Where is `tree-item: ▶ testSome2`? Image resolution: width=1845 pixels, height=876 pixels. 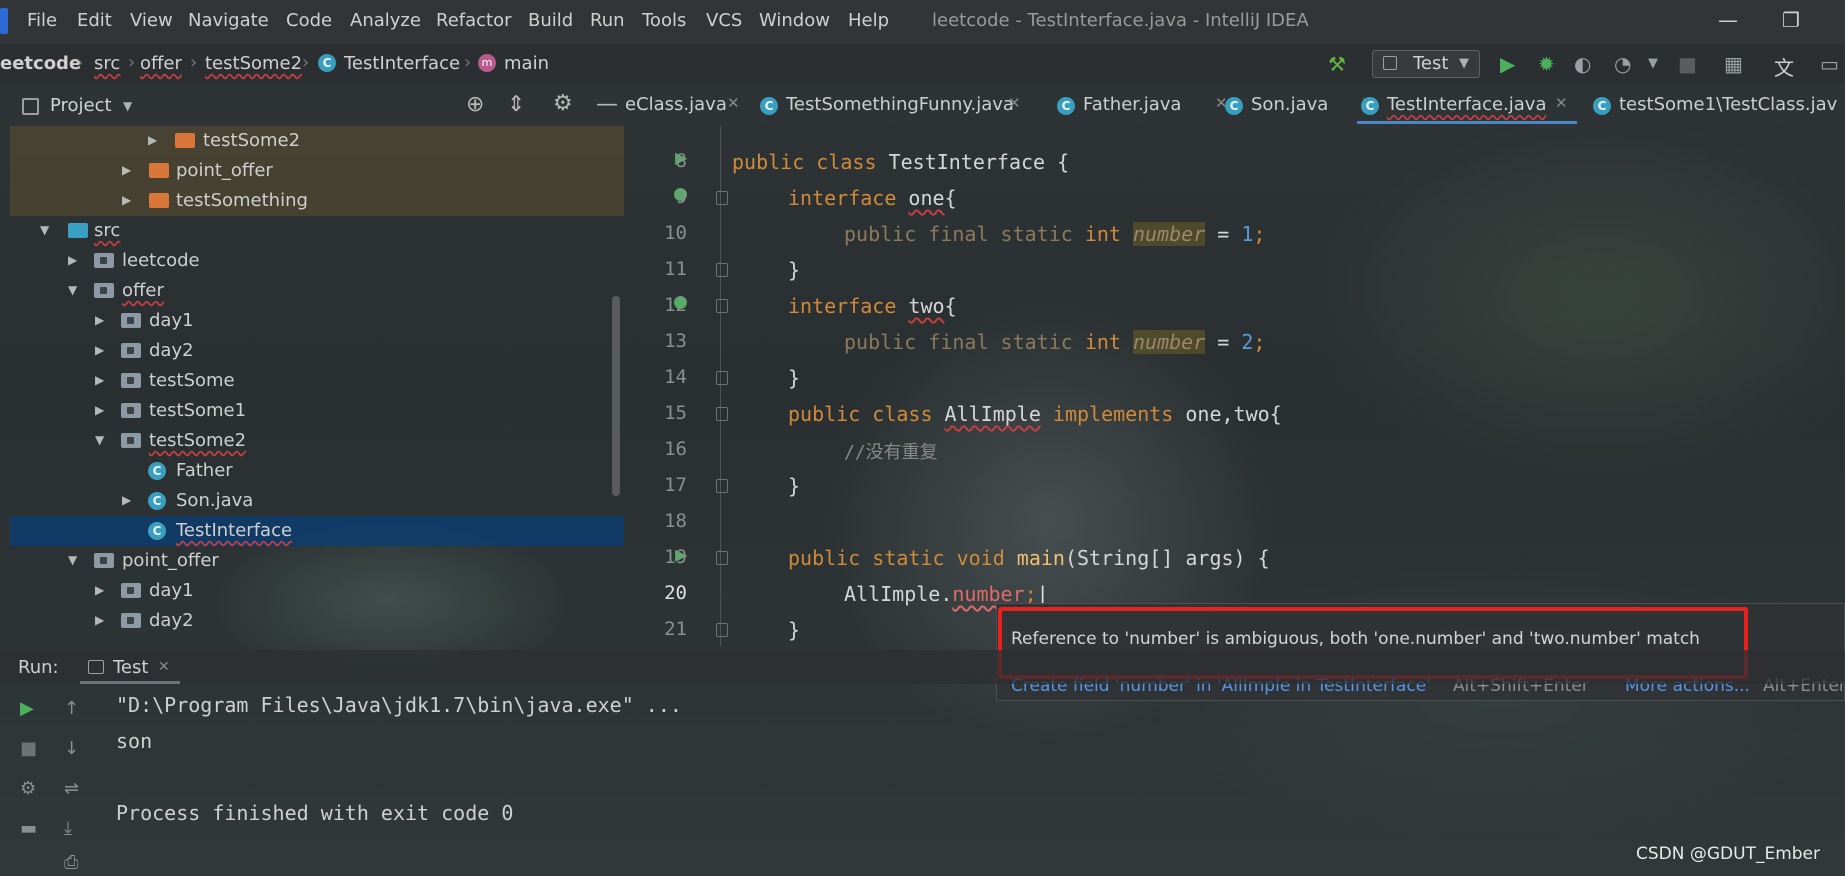 tree-item: ▶ testSome2 is located at coordinates (317, 141).